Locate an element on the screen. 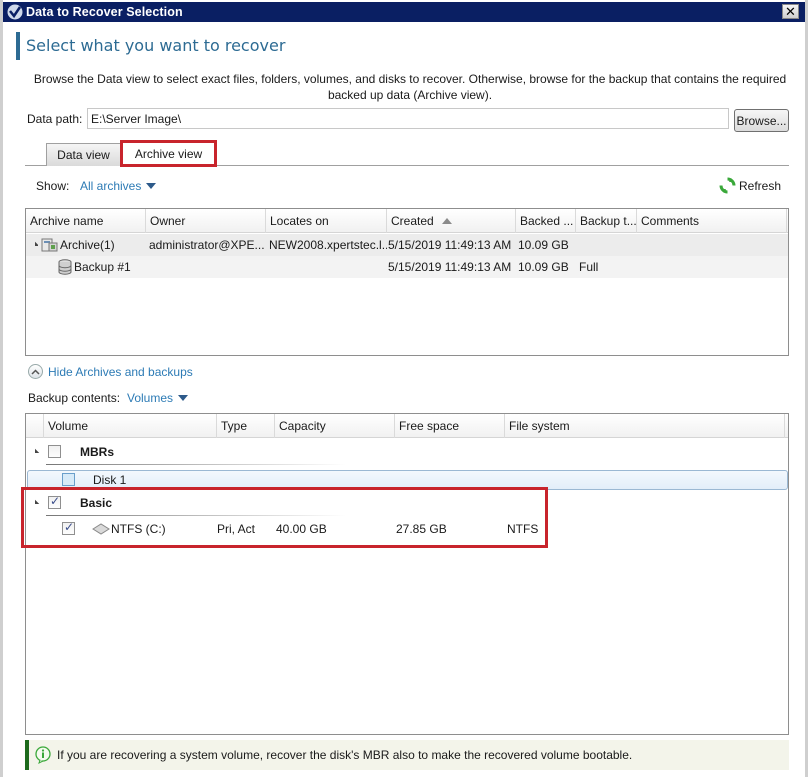 This screenshot has width=808, height=777. backup-size: 10.09 GB is located at coordinates (543, 267).